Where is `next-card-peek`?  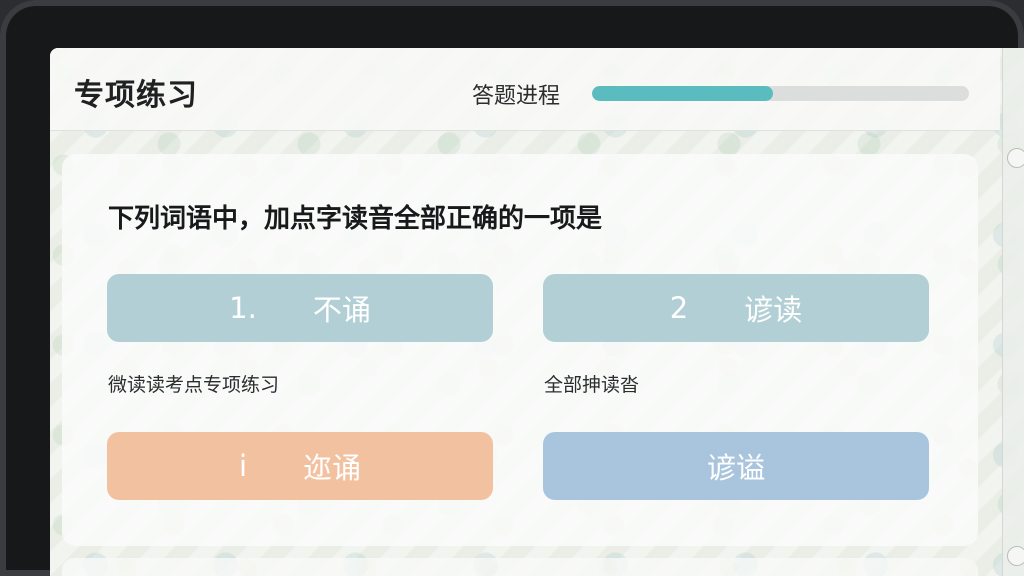
next-card-peek is located at coordinates (520, 567).